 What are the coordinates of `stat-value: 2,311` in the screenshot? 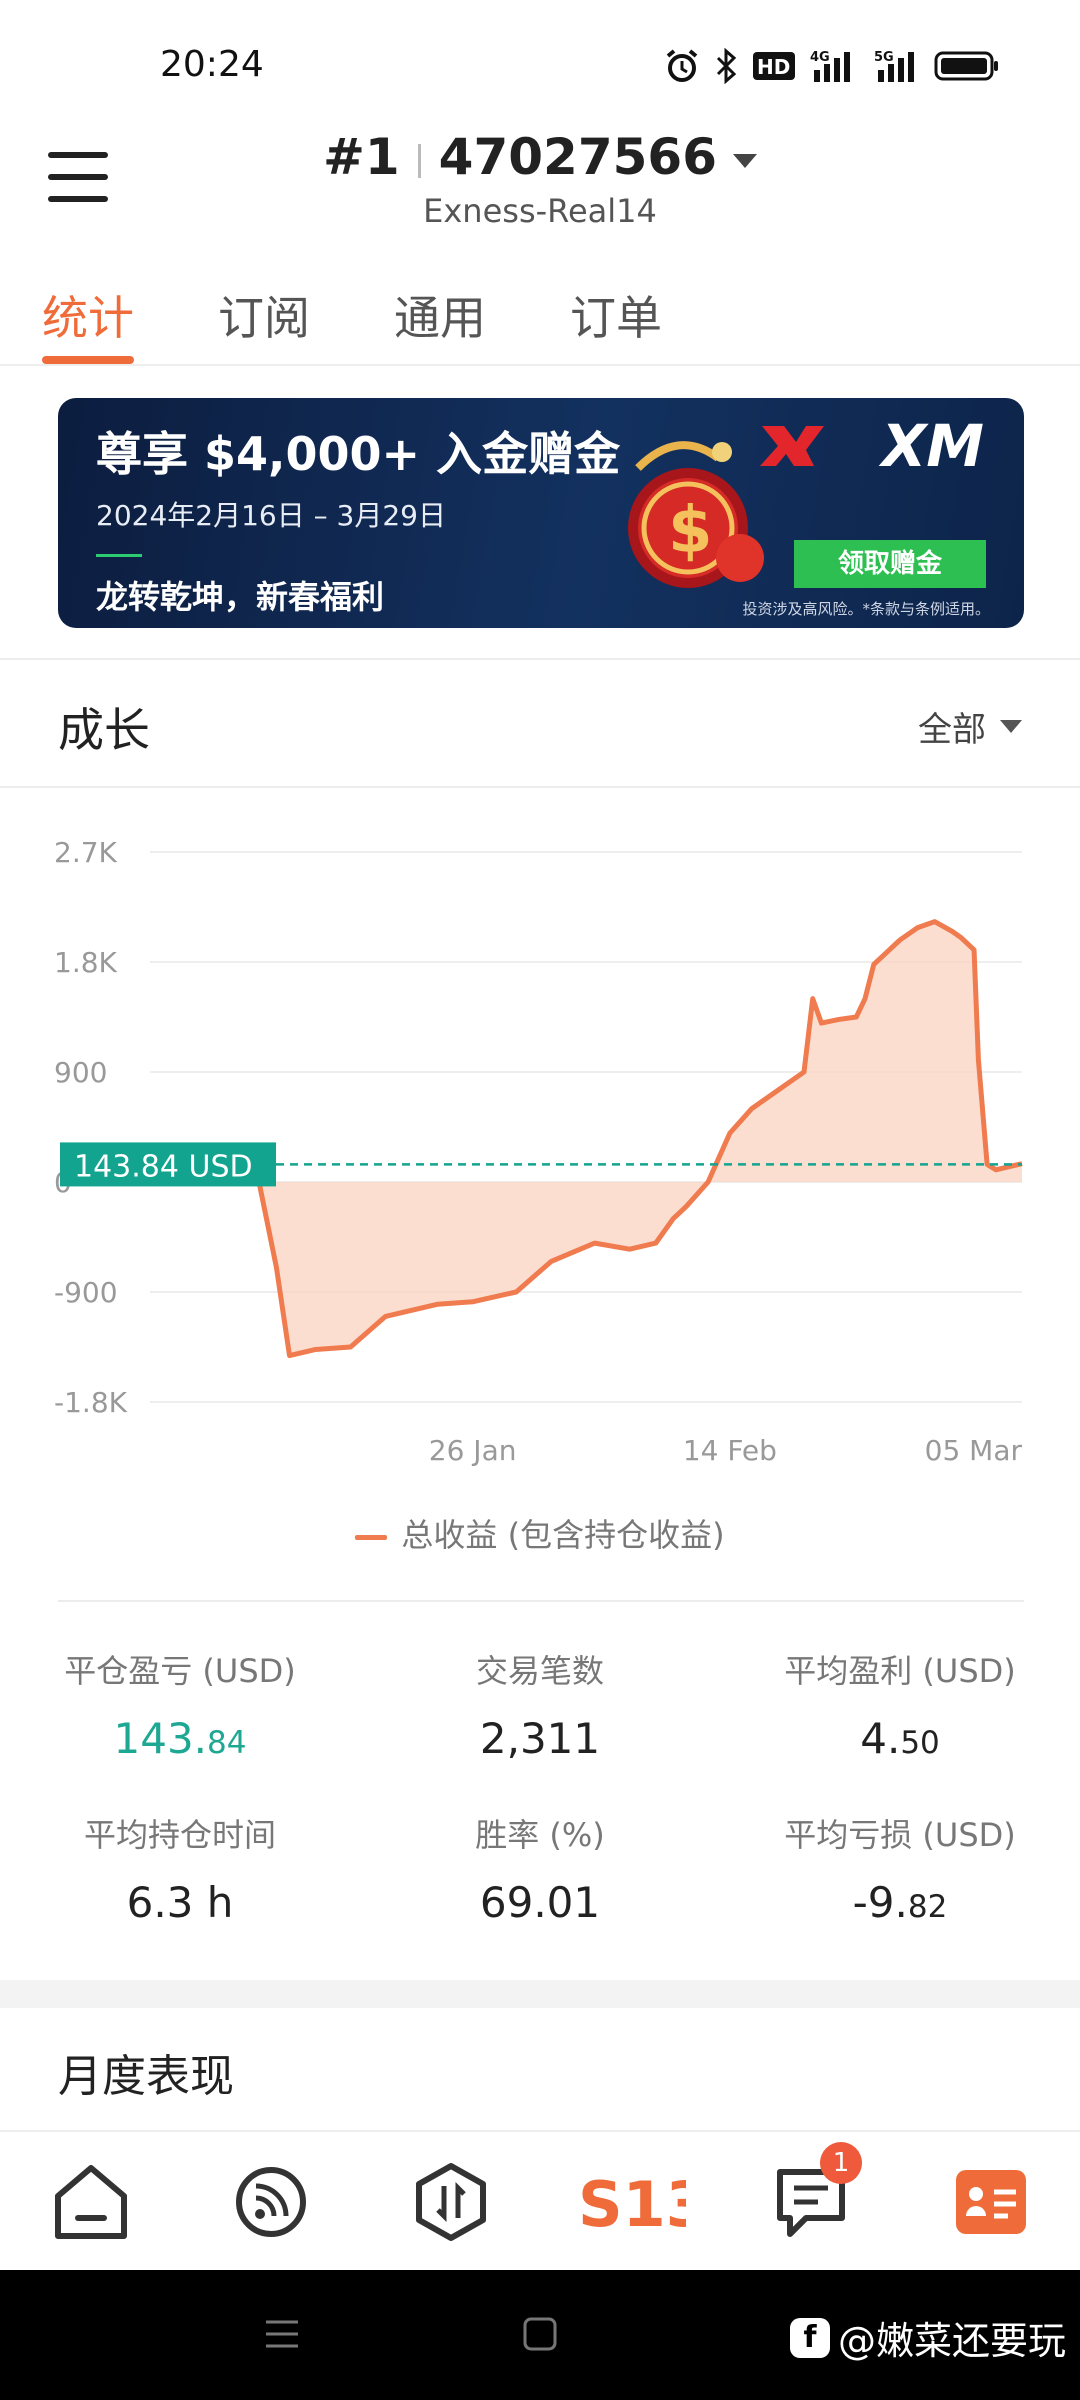 It's located at (540, 1738).